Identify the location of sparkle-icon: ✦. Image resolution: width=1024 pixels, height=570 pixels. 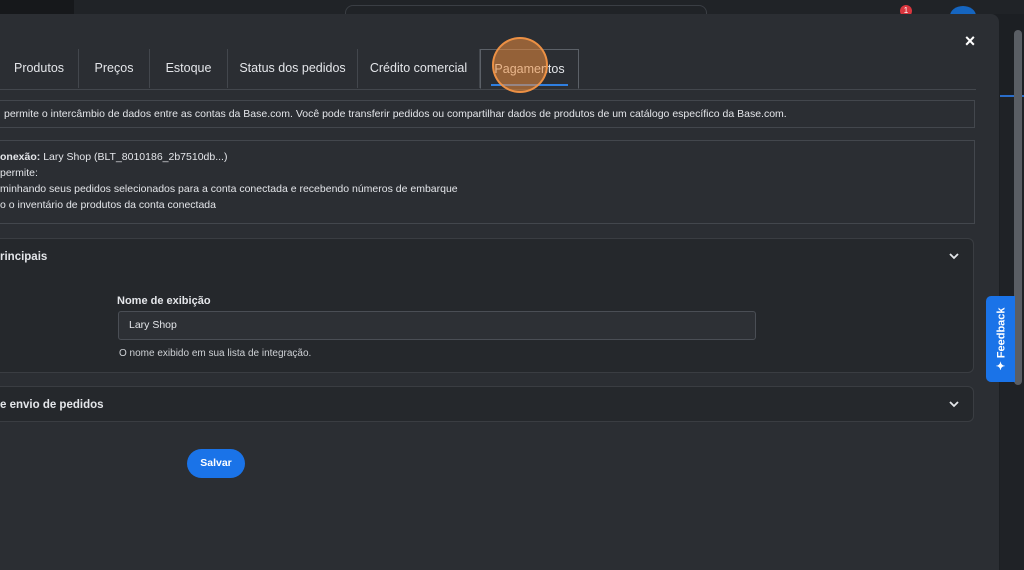
(1001, 366).